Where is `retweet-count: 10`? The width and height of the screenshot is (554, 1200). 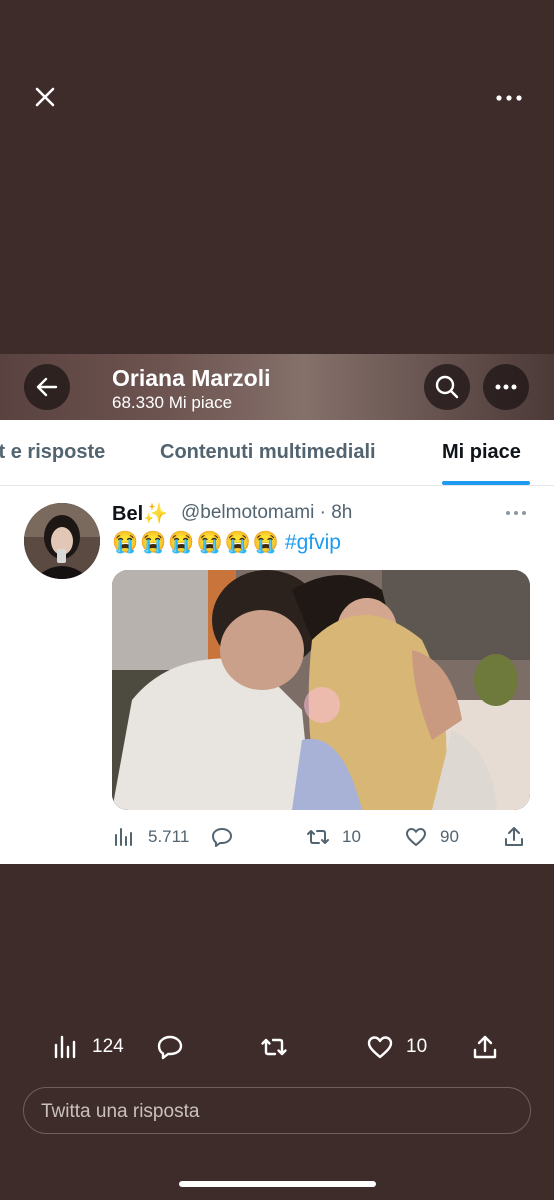
retweet-count: 10 is located at coordinates (351, 836).